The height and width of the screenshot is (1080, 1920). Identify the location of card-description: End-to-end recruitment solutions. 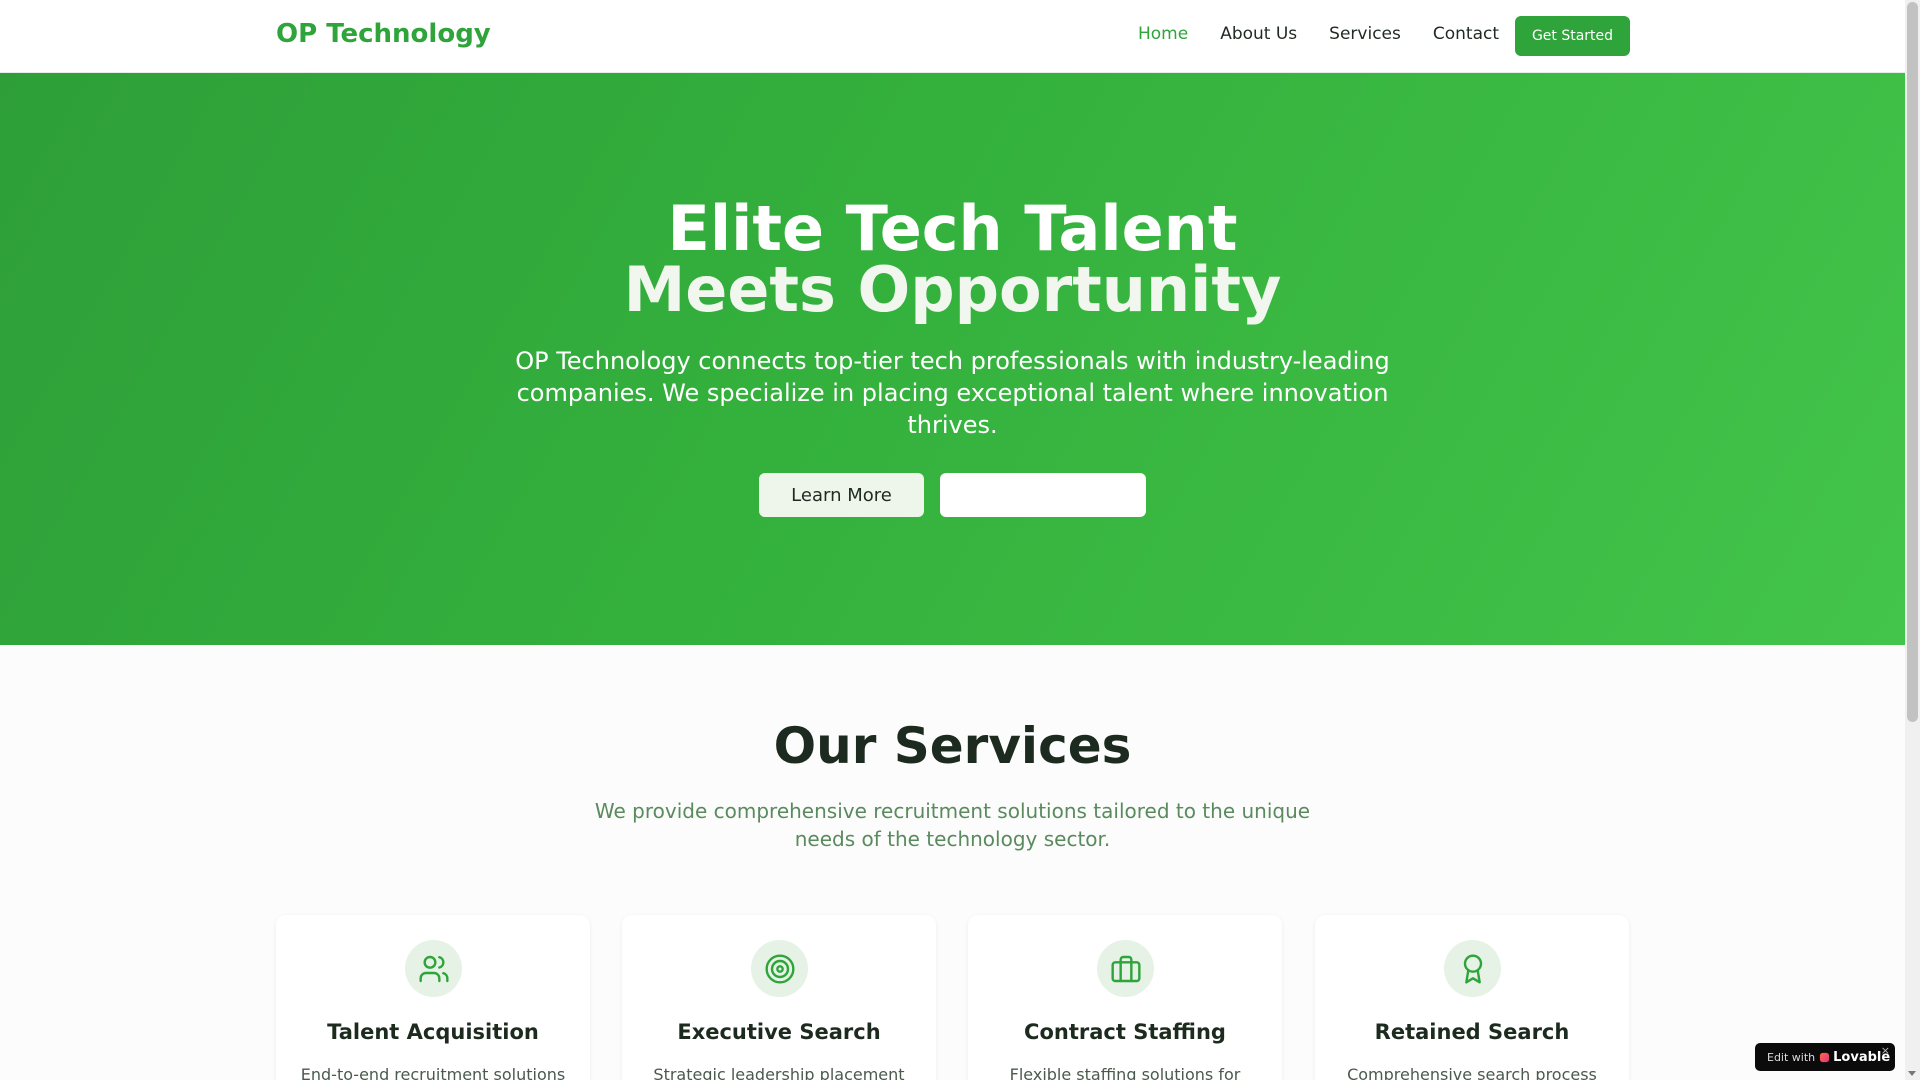
(433, 1072).